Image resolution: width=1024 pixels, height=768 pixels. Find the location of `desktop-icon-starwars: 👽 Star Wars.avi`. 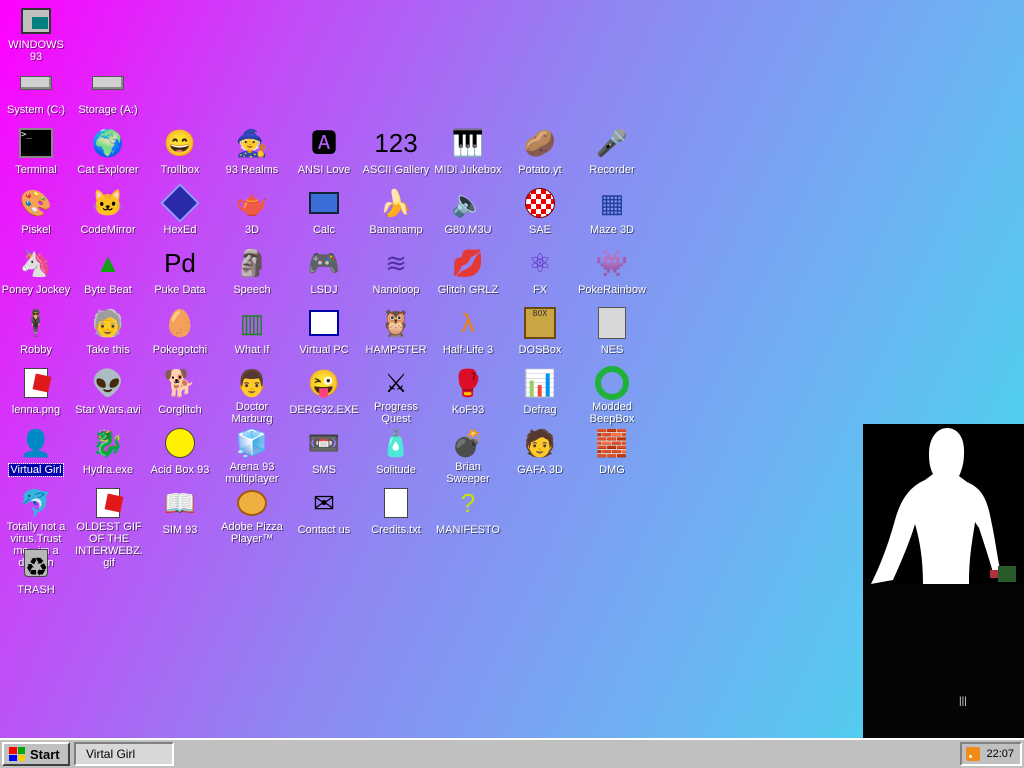

desktop-icon-starwars: 👽 Star Wars.avi is located at coordinates (108, 396).